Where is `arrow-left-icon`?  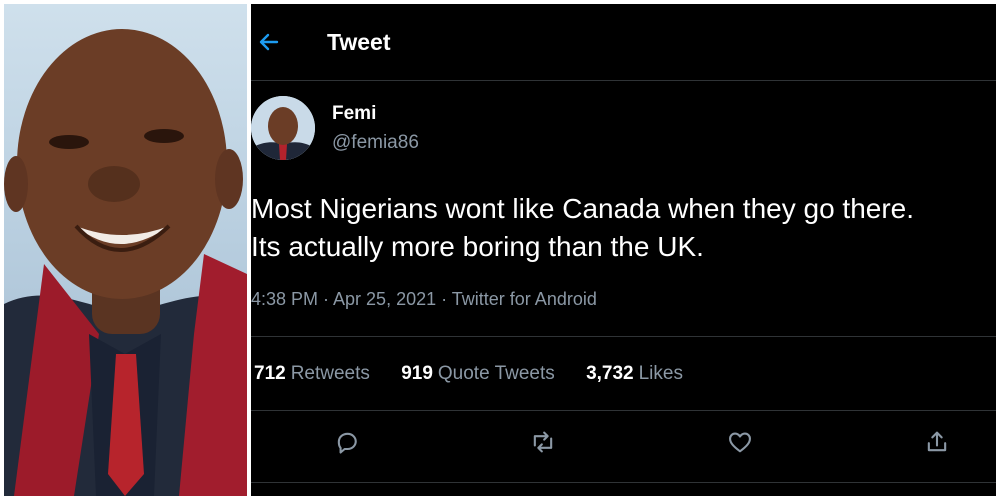
arrow-left-icon is located at coordinates (269, 42).